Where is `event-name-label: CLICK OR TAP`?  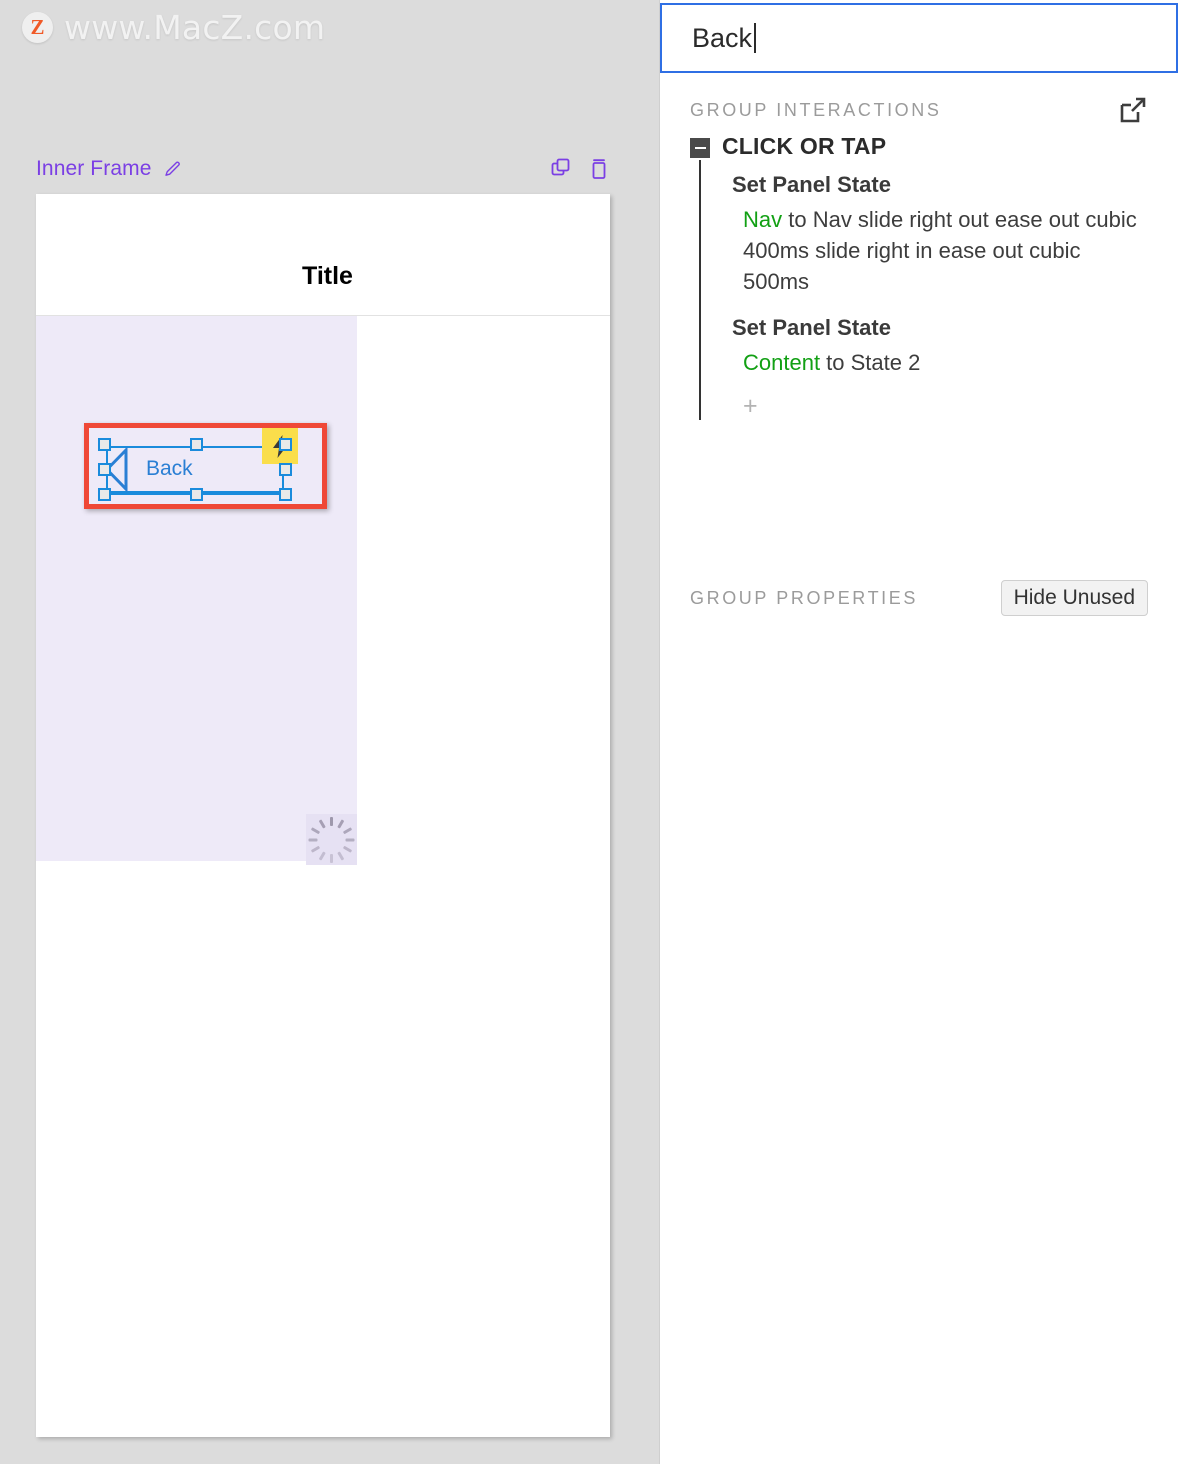 event-name-label: CLICK OR TAP is located at coordinates (804, 146).